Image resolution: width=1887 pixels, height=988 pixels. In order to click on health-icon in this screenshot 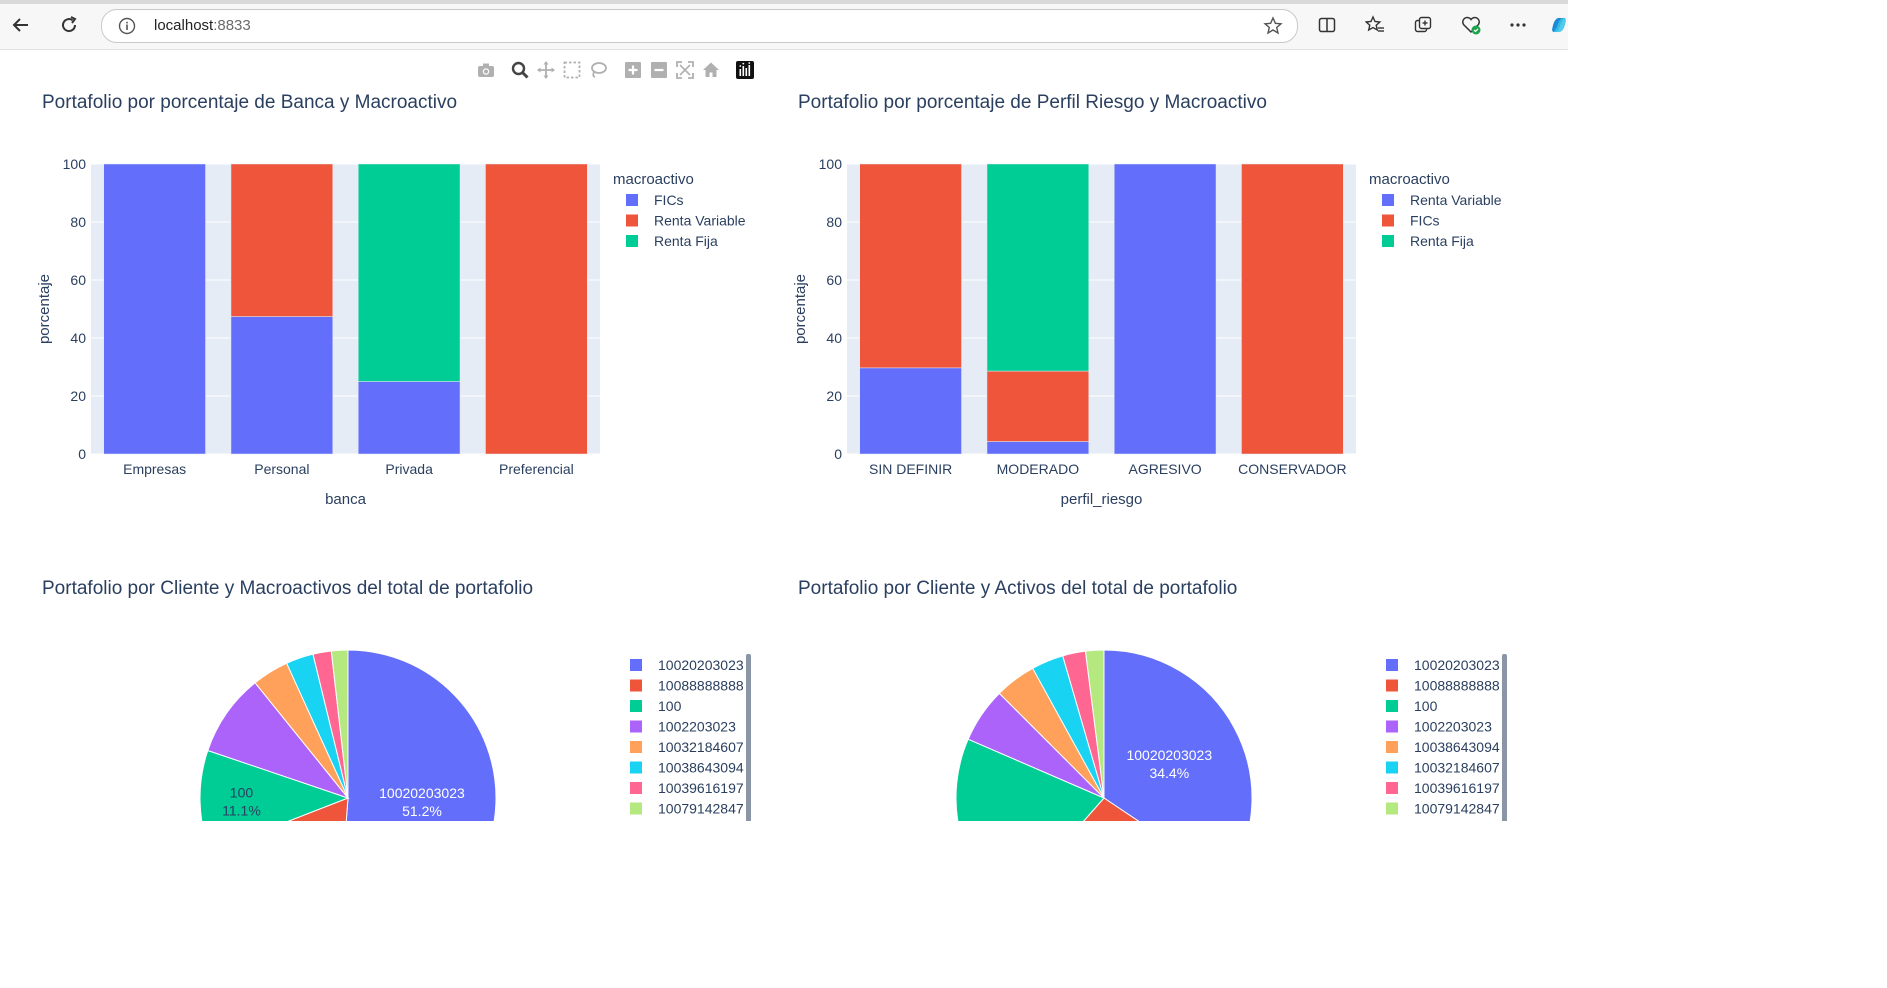, I will do `click(1471, 25)`.